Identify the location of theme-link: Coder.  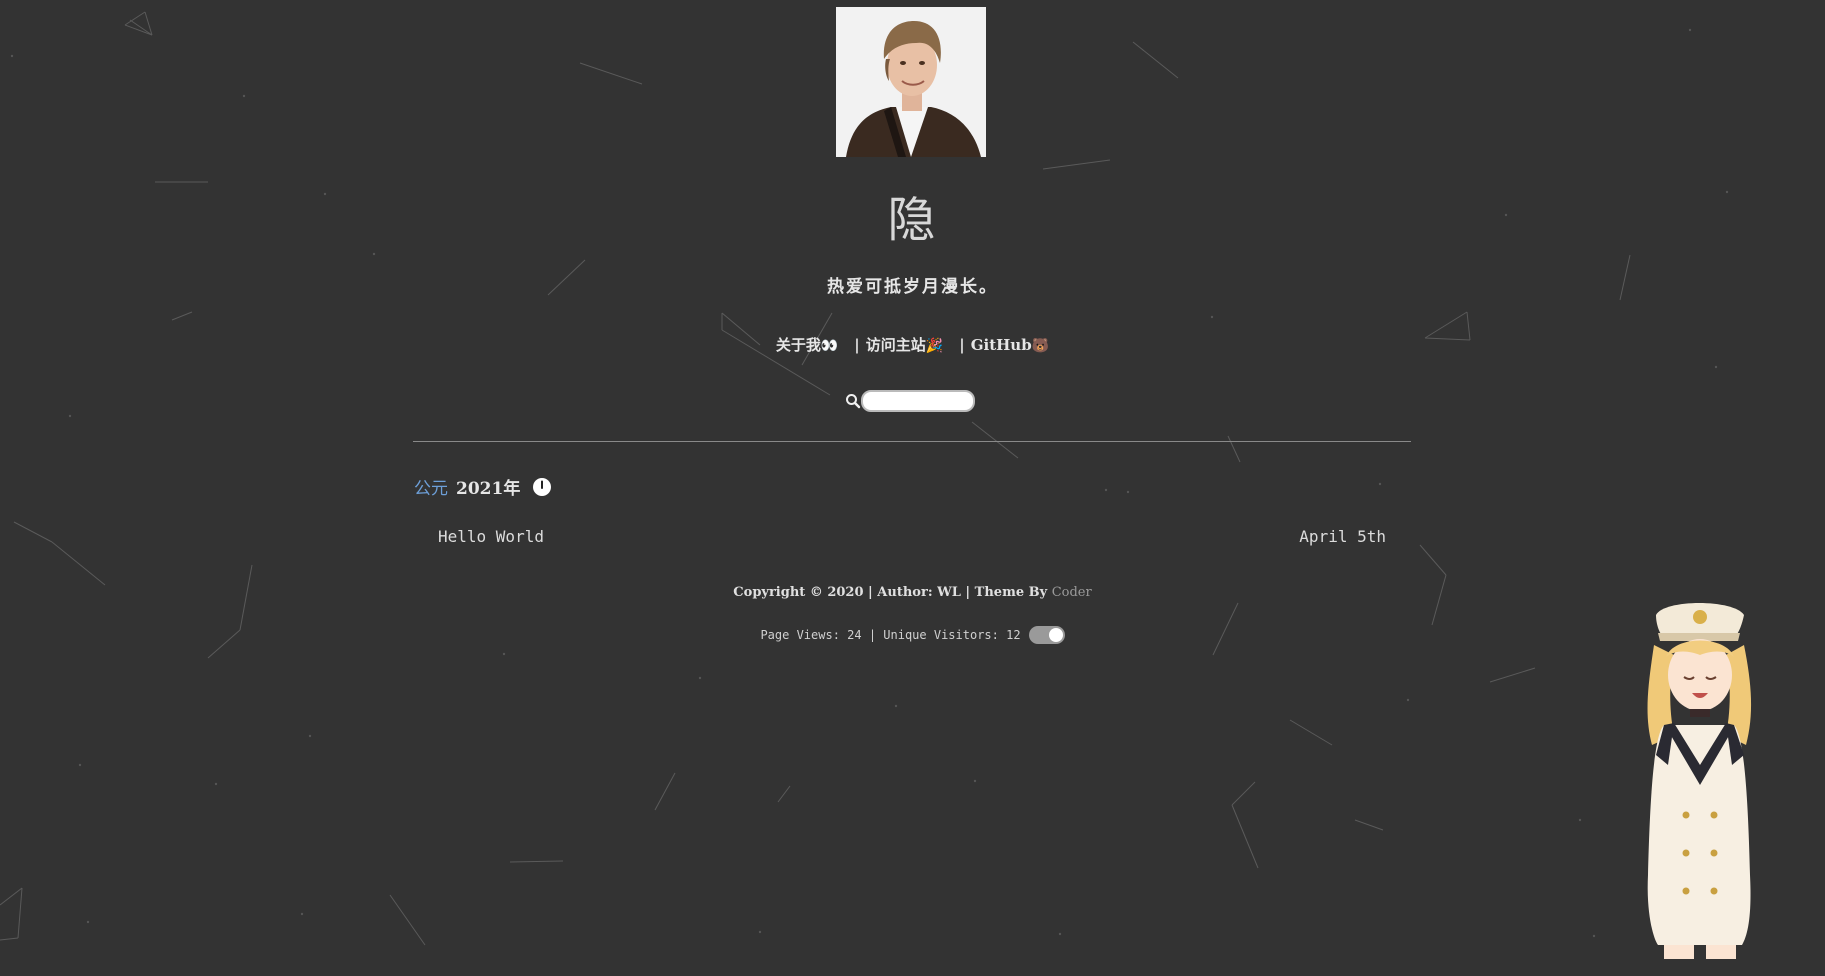
(1072, 592).